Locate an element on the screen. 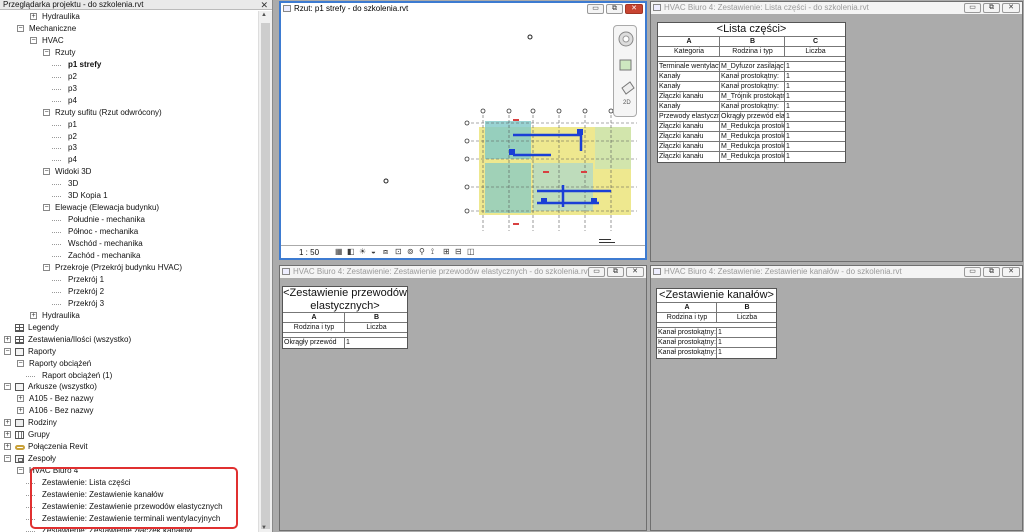 The image size is (1024, 532). table-row: Okrągły przewód 1 is located at coordinates (345, 343).